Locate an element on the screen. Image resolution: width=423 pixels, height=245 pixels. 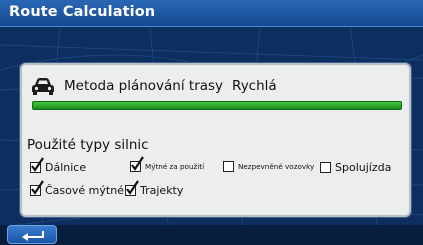
option-mytne: Mýtné za použití is located at coordinates (167, 164).